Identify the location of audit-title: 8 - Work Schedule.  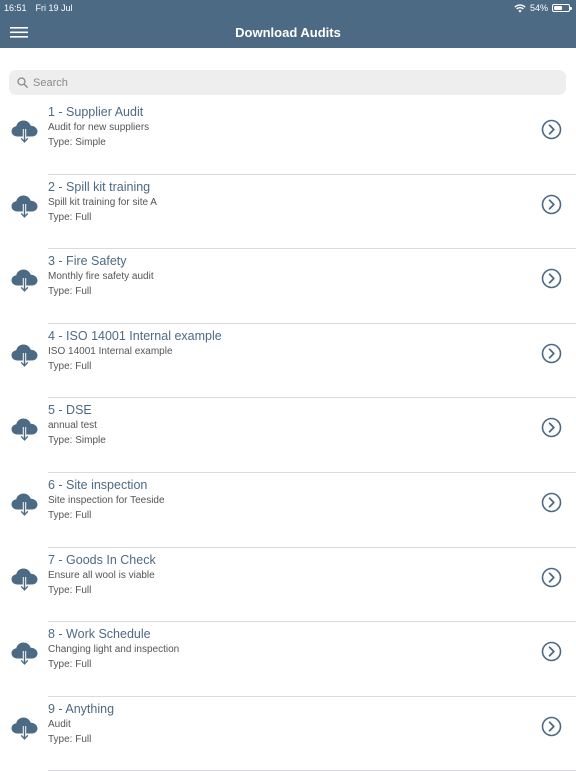
(99, 634).